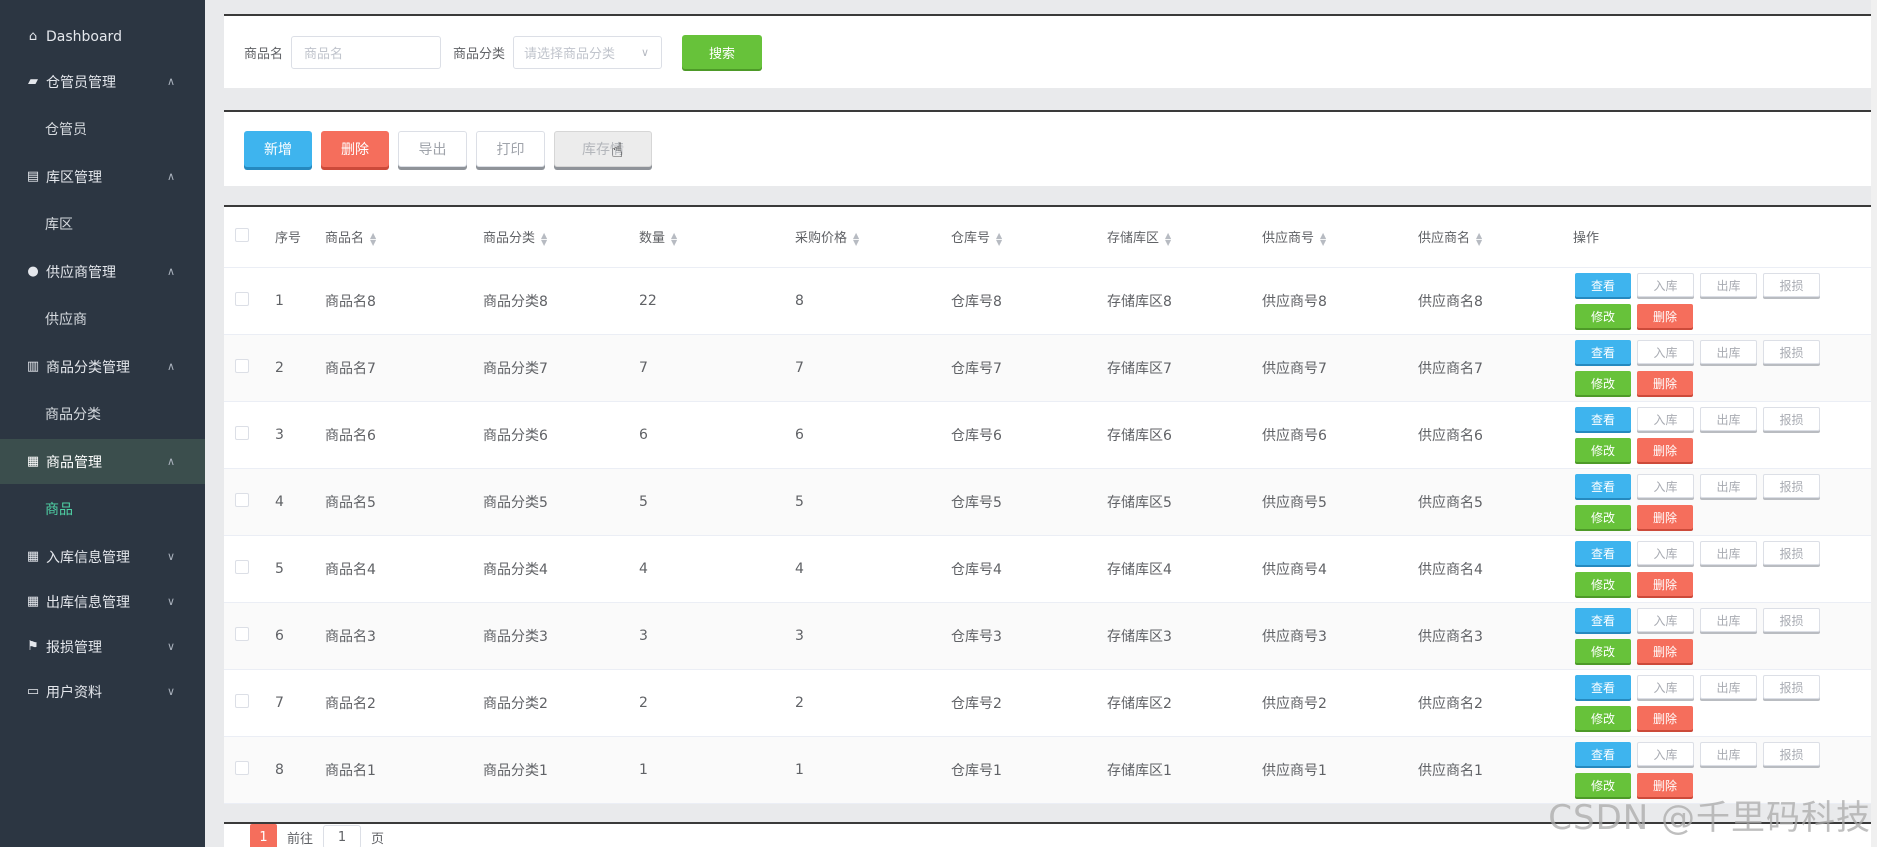 This screenshot has height=847, width=1877. I want to click on sidebar-item-goods-management: ▦ 商品管理 ∧, so click(102, 461).